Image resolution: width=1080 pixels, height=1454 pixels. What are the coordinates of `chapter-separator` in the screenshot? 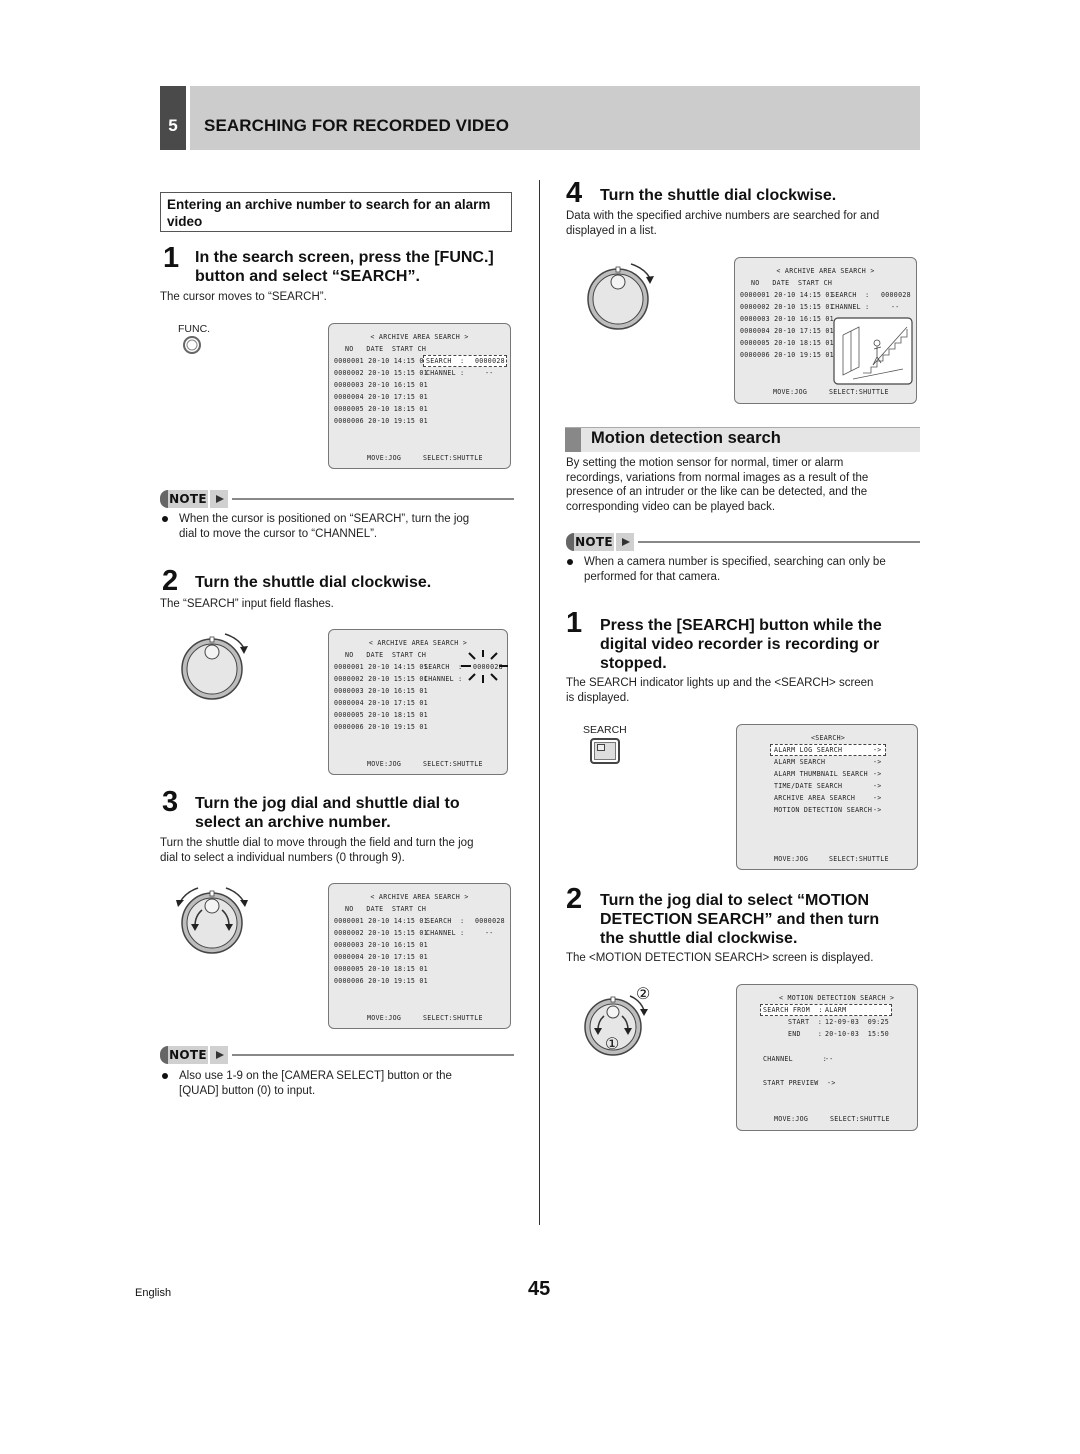 It's located at (188, 118).